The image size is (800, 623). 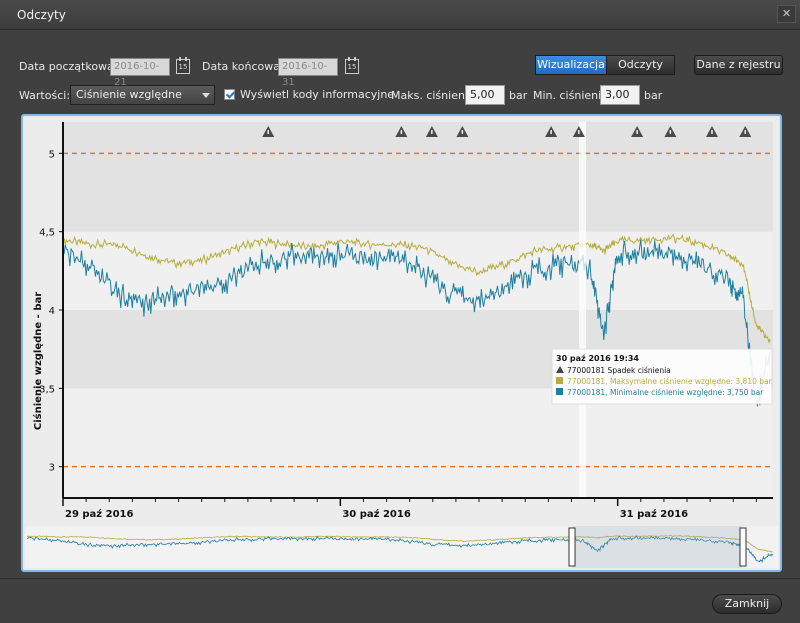 What do you see at coordinates (582, 310) in the screenshot?
I see `cursor-highlight` at bounding box center [582, 310].